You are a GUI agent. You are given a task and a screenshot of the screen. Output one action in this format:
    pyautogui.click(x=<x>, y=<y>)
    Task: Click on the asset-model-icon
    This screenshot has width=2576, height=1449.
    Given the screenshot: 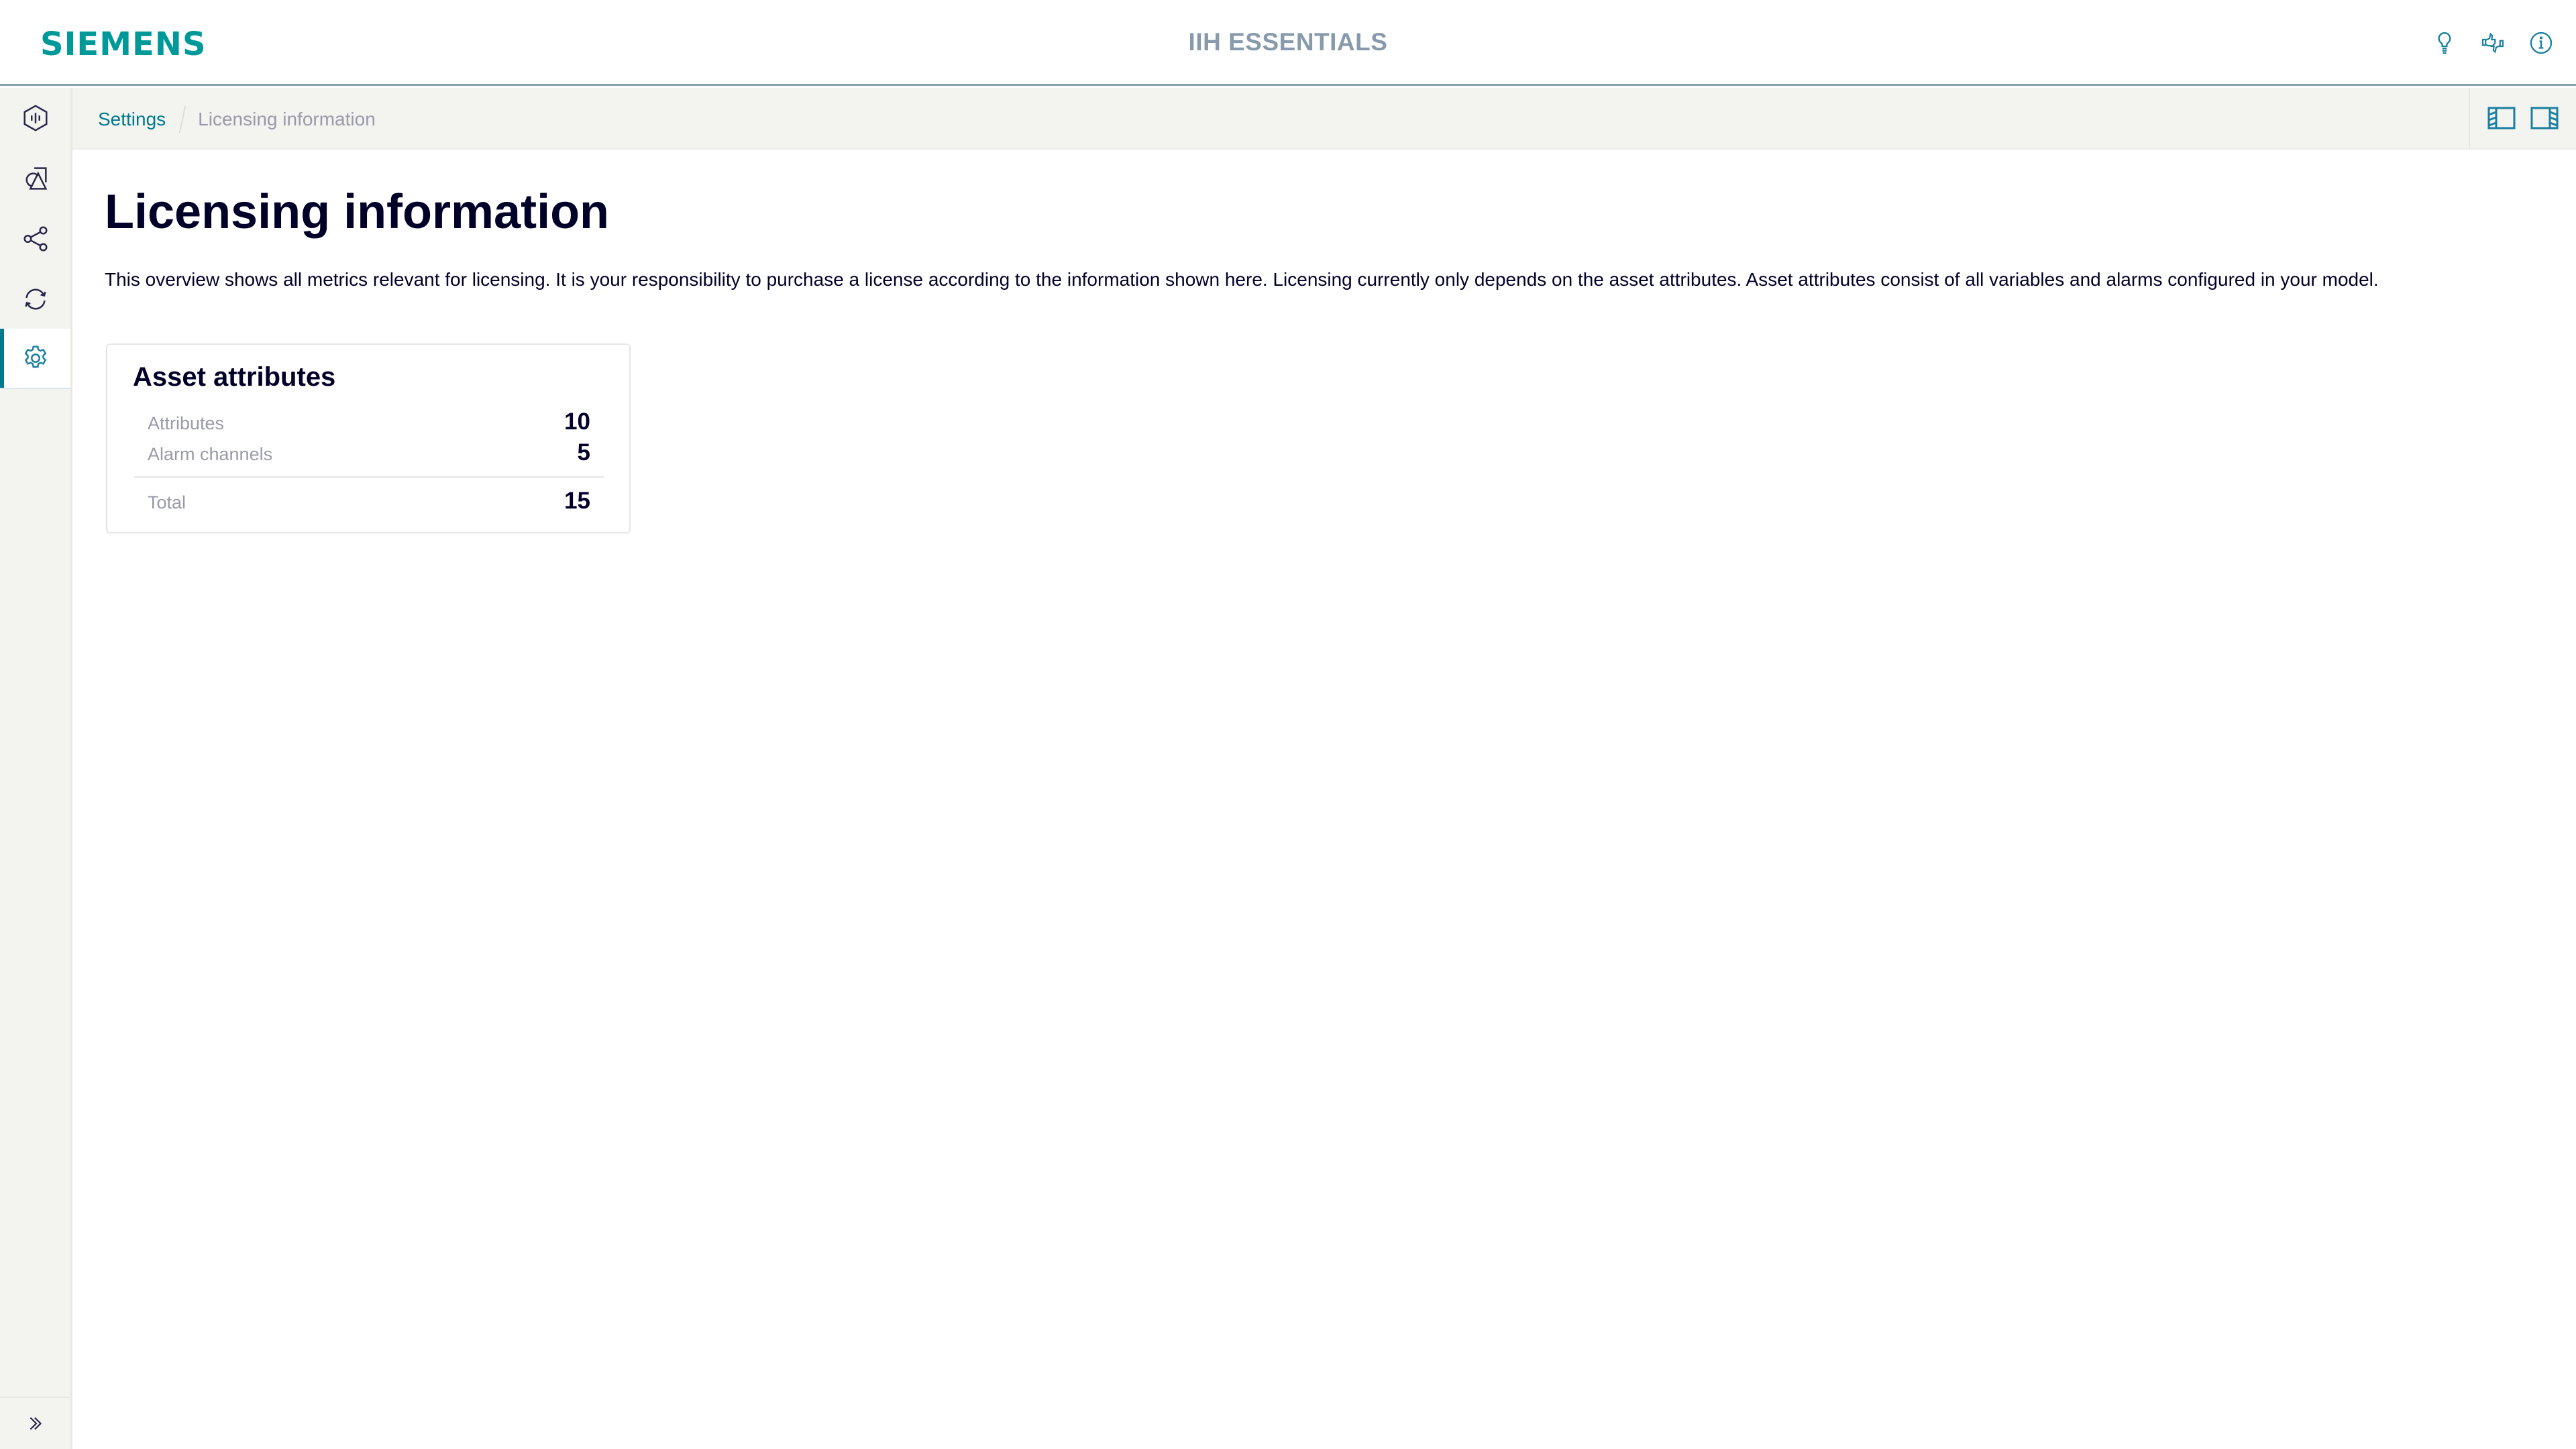 What is the action you would take?
    pyautogui.click(x=35, y=118)
    